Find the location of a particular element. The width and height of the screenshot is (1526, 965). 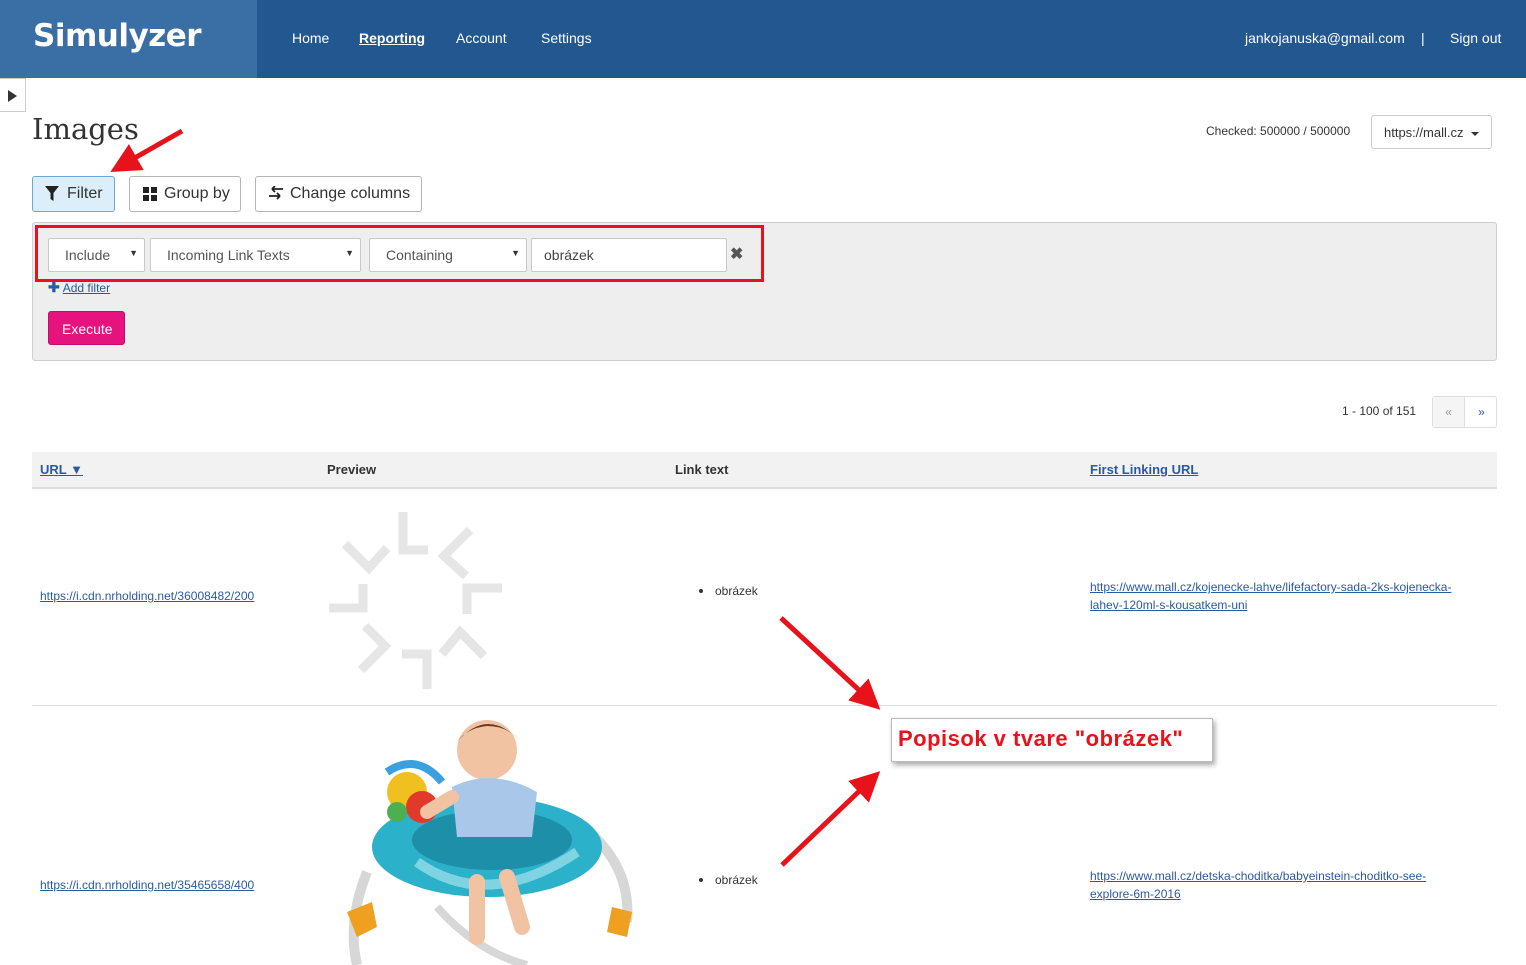

image-url-link: https://i.cdn.nrholding.net/36008482/200 is located at coordinates (147, 596).